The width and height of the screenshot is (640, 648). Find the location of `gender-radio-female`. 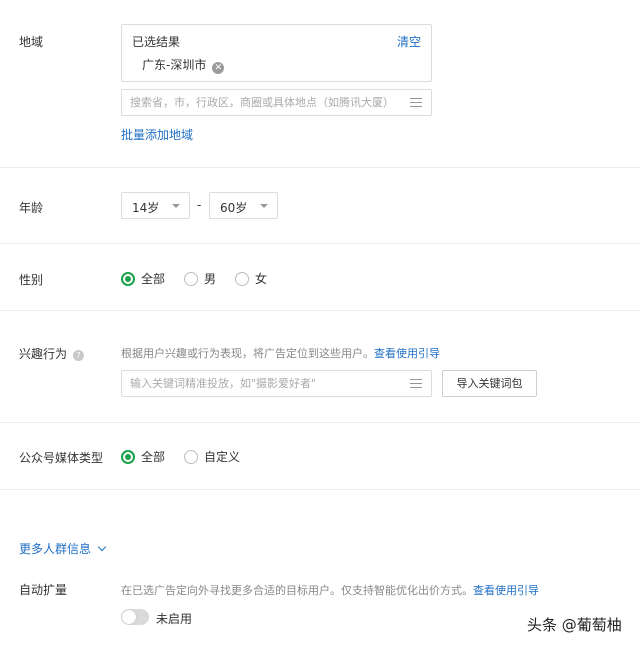

gender-radio-female is located at coordinates (242, 278).